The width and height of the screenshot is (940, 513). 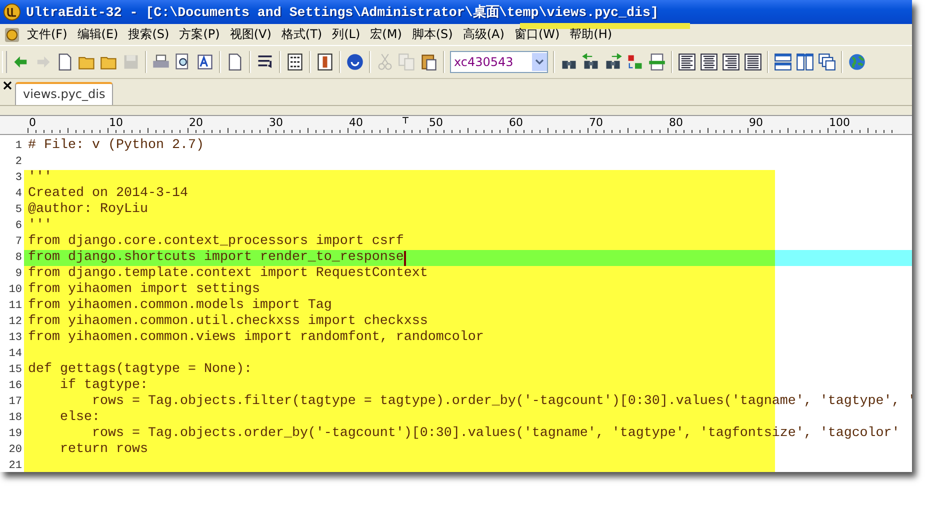 What do you see at coordinates (103, 386) in the screenshot?
I see `code-line: if tagtype:` at bounding box center [103, 386].